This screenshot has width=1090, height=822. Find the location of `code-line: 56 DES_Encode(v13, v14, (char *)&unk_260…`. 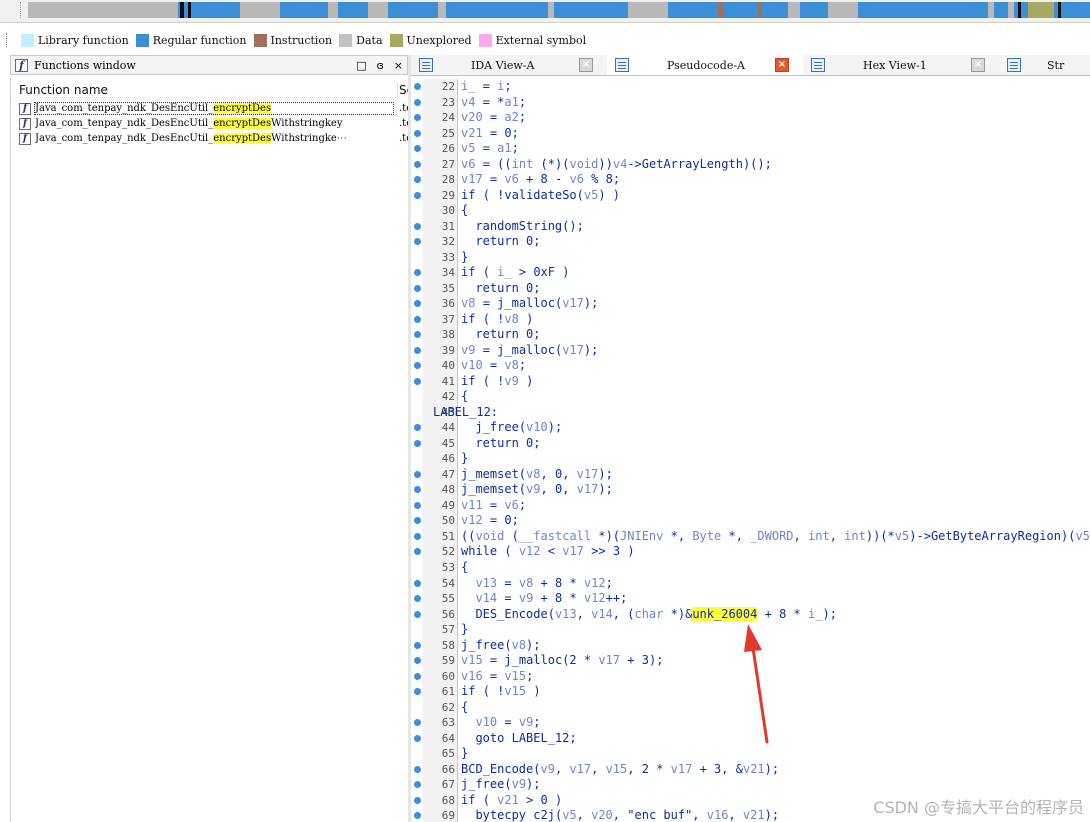

code-line: 56 DES_Encode(v13, v14, (char *)&unk_260… is located at coordinates (750, 614).